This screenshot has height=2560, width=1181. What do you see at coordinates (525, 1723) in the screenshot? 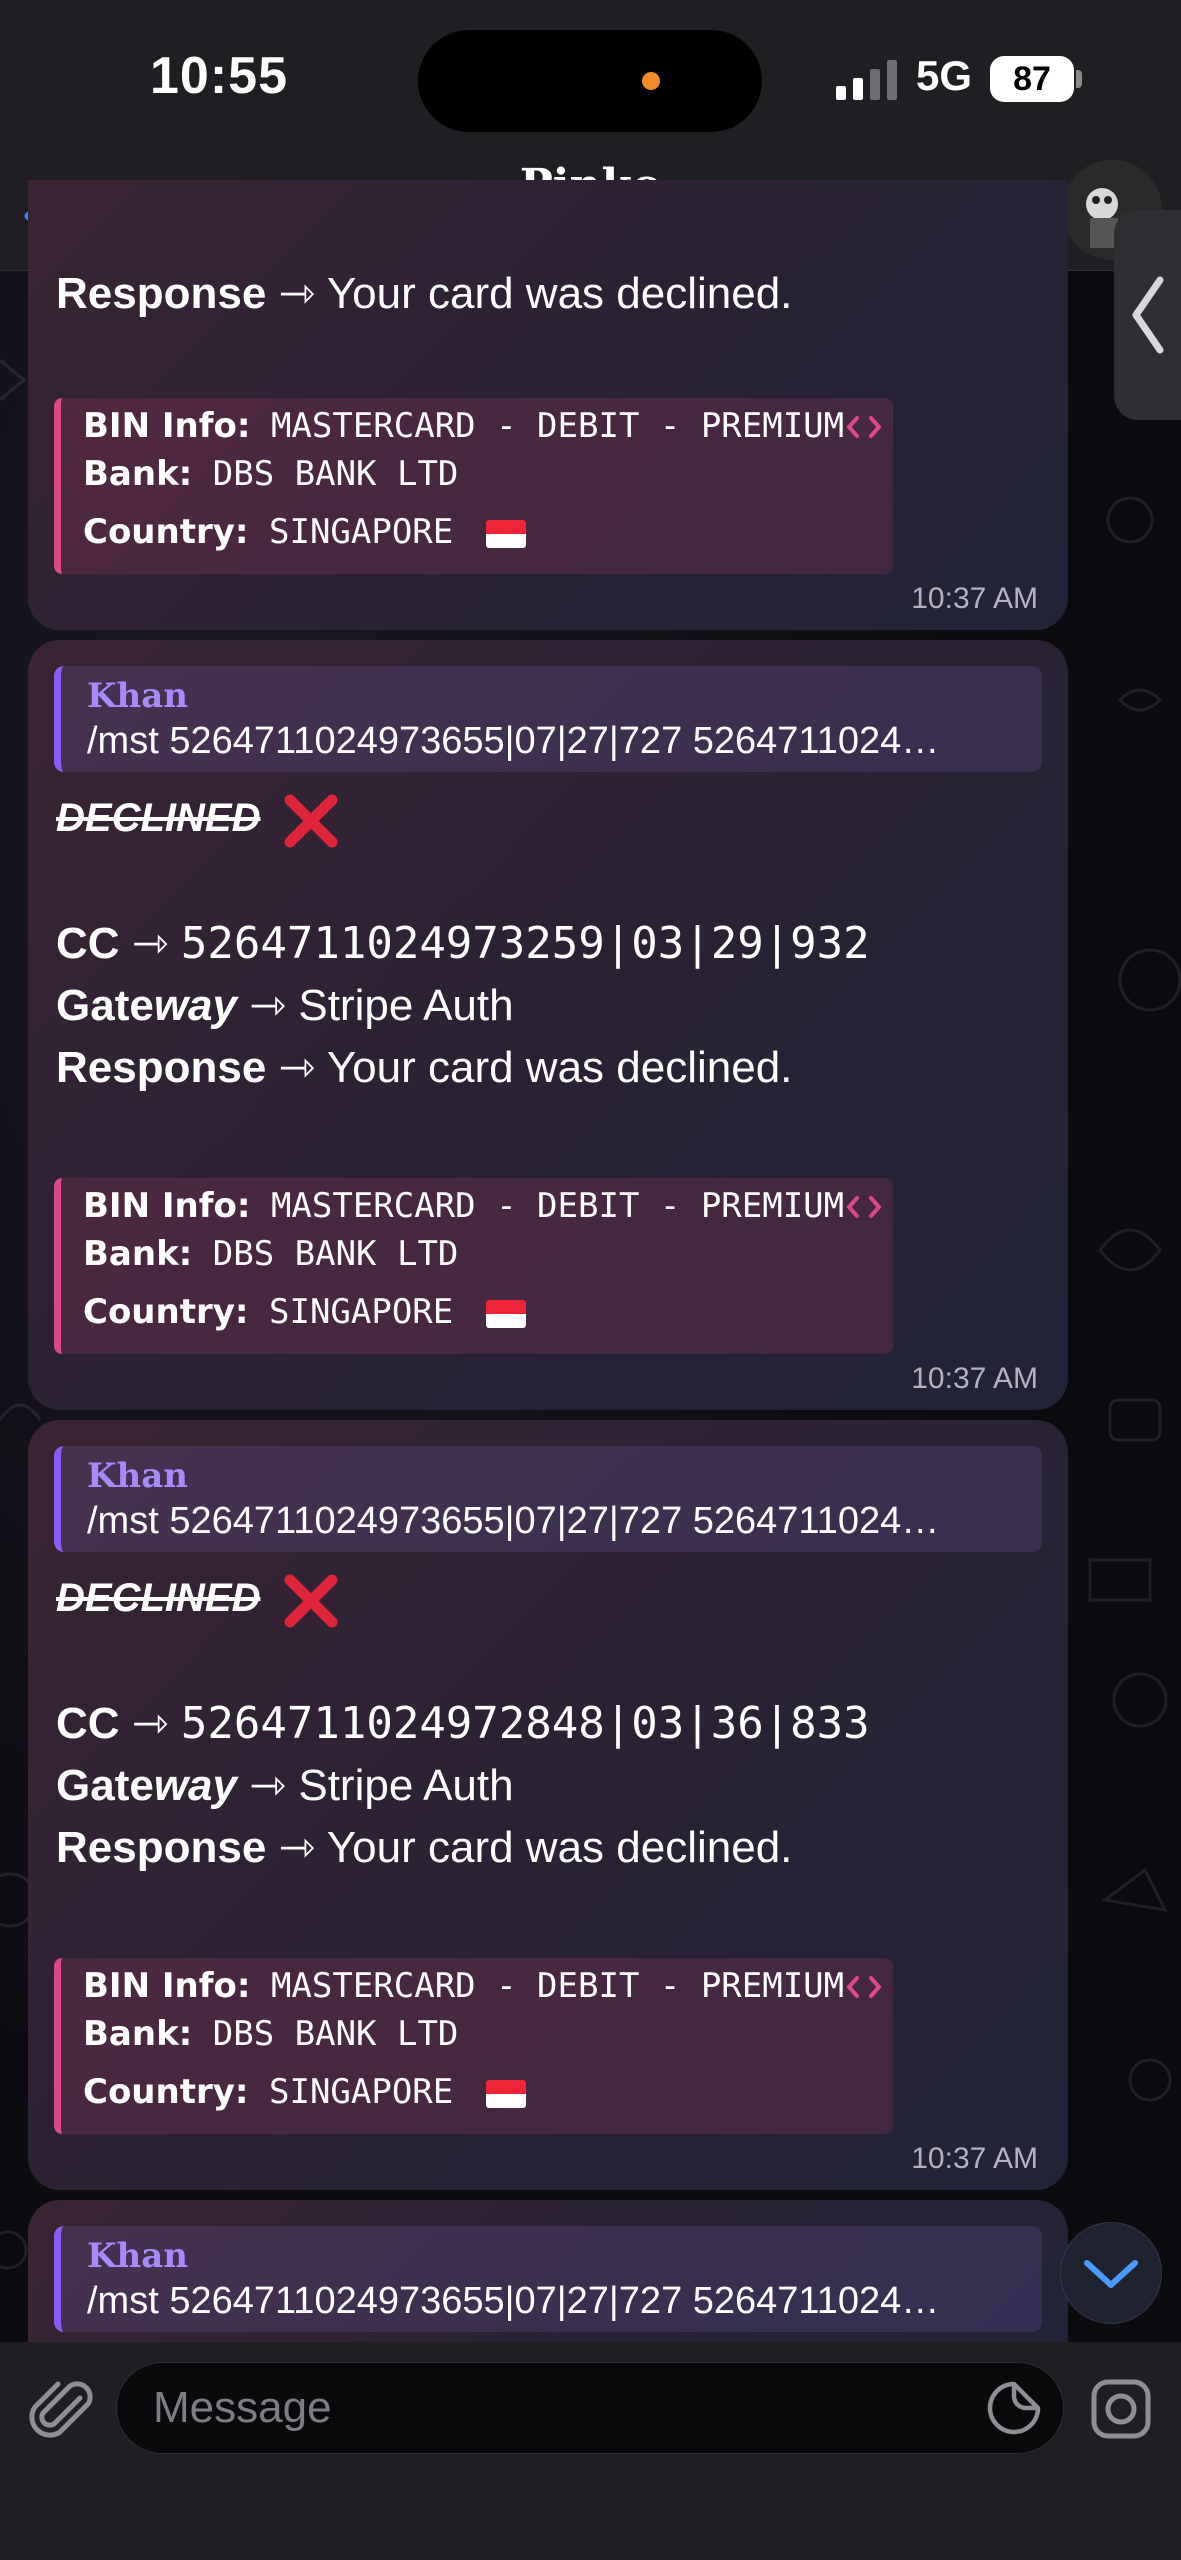
I see `cc-value: 5264711024972848|03|36|833` at bounding box center [525, 1723].